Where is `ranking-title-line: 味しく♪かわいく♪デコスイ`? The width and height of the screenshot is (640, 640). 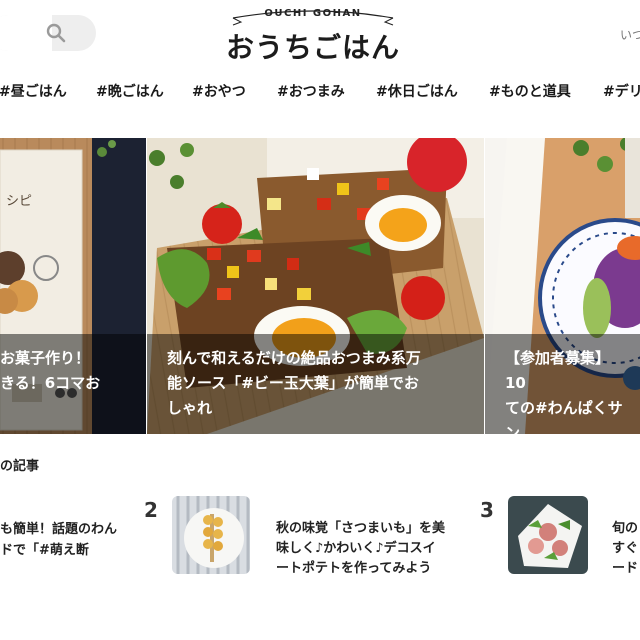
ranking-title-line: 味しく♪かわいく♪デコスイ is located at coordinates (356, 548).